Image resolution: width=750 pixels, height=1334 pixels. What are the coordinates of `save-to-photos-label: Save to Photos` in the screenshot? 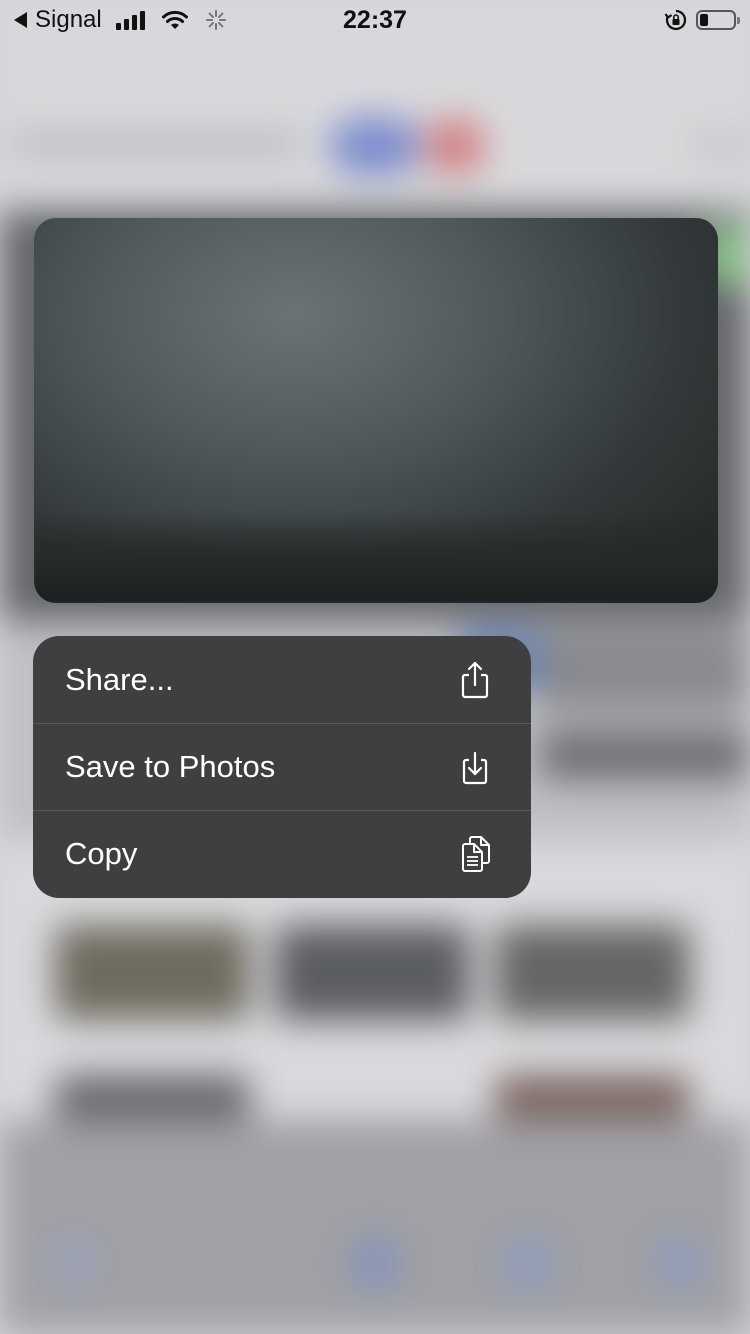 It's located at (170, 766).